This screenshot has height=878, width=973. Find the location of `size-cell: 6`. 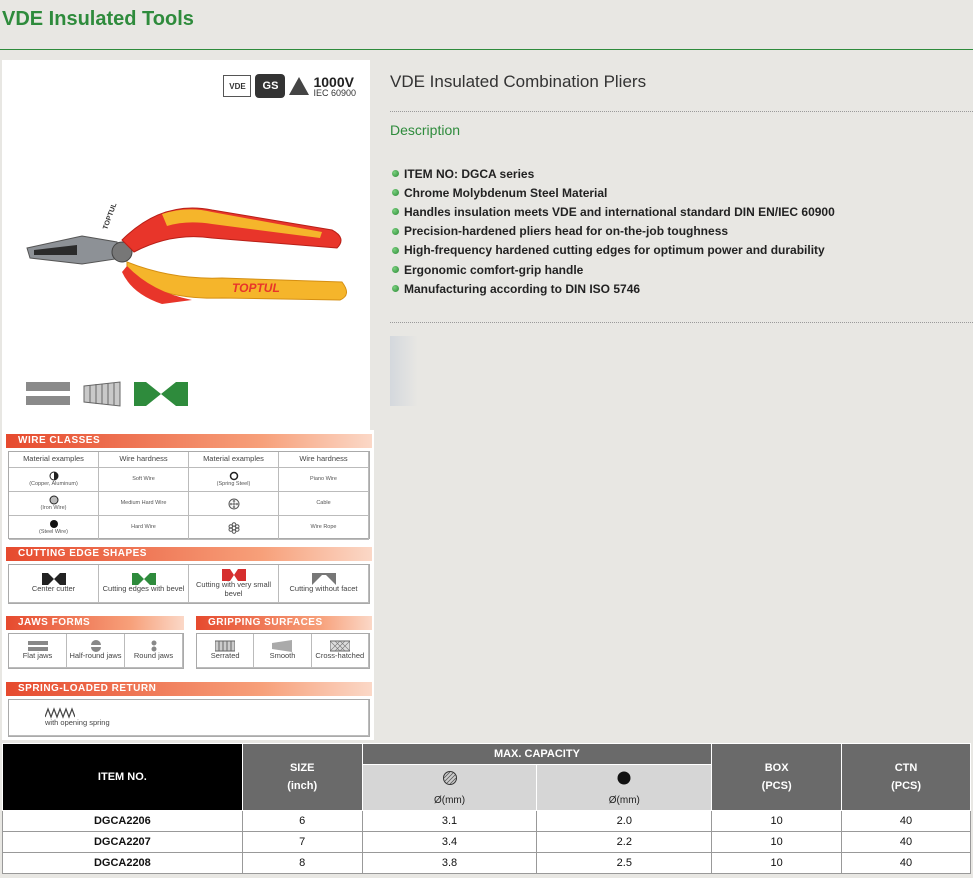

size-cell: 6 is located at coordinates (302, 821).